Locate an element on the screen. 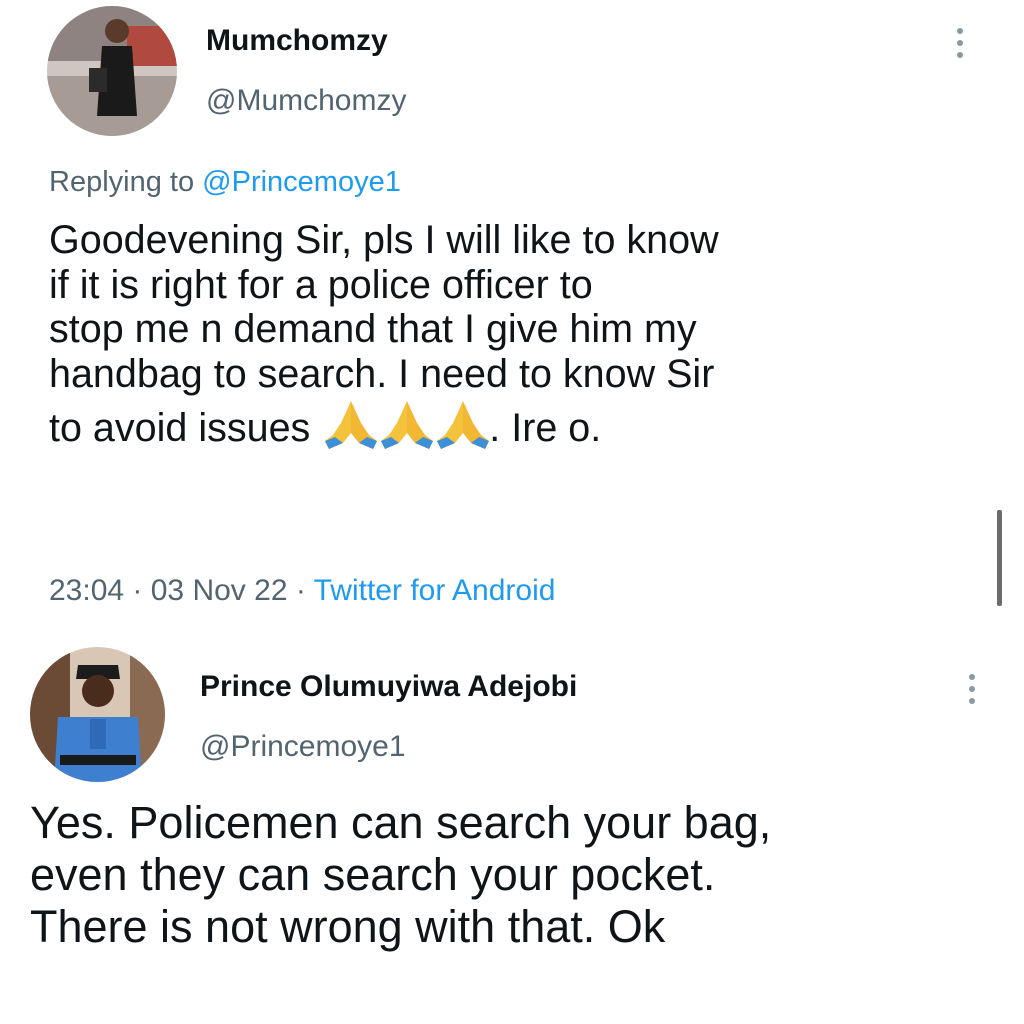 The height and width of the screenshot is (1024, 1024). tweet-line: Yes. Policemen can search your bag, is located at coordinates (401, 822).